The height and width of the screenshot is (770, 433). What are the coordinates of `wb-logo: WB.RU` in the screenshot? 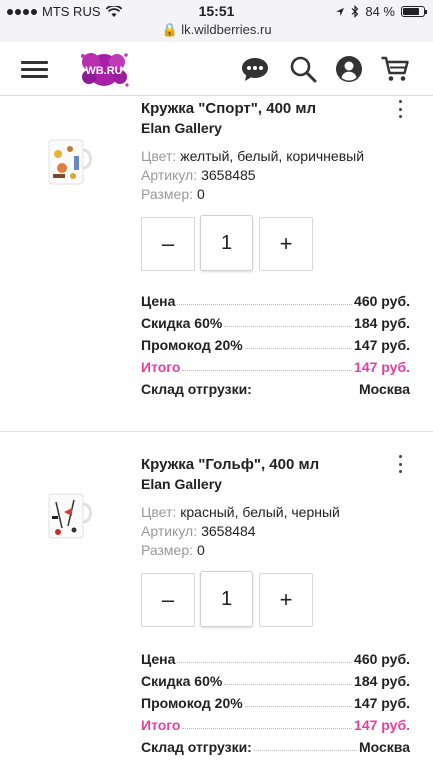 It's located at (104, 69).